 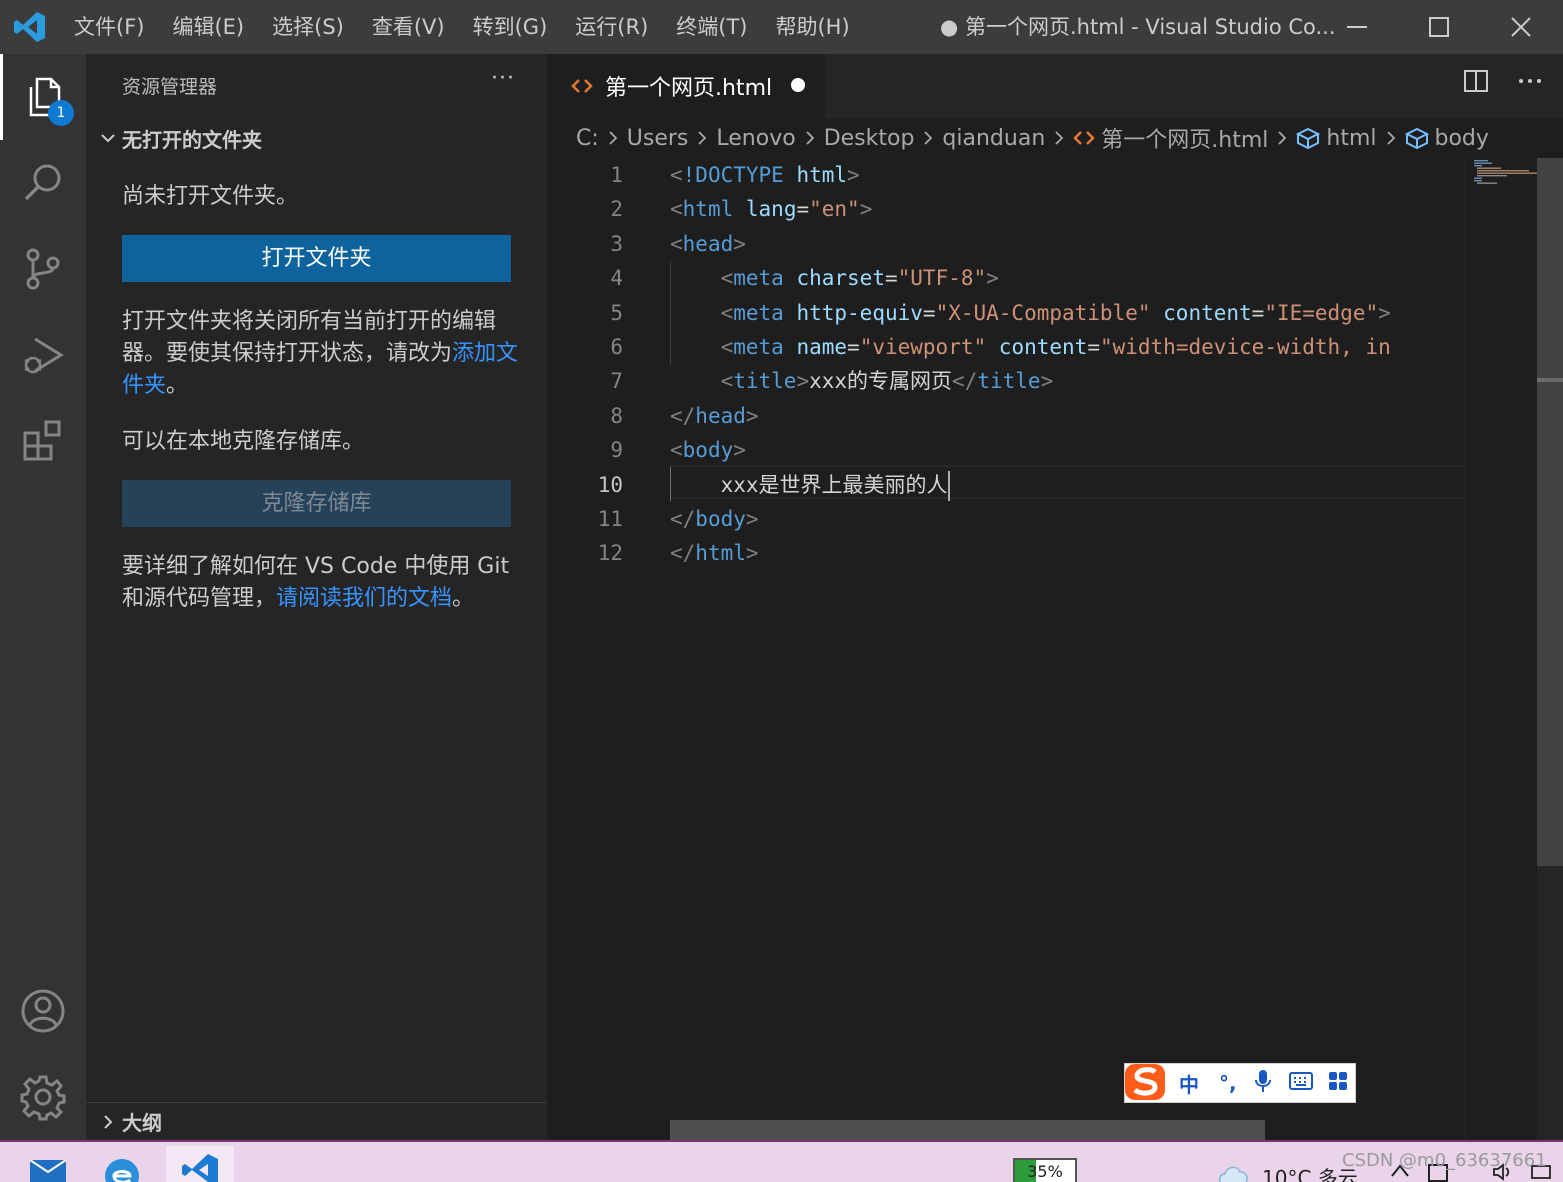 I want to click on minimize-button, so click(x=1357, y=27).